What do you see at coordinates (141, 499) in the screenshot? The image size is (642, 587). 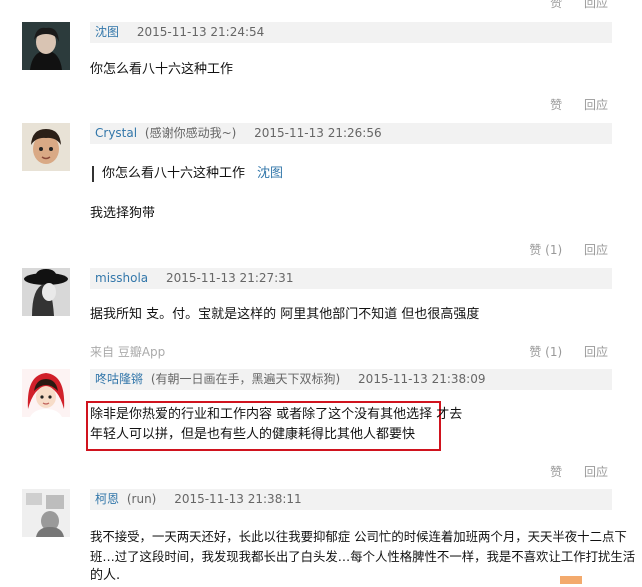 I see `author-signature: (run)` at bounding box center [141, 499].